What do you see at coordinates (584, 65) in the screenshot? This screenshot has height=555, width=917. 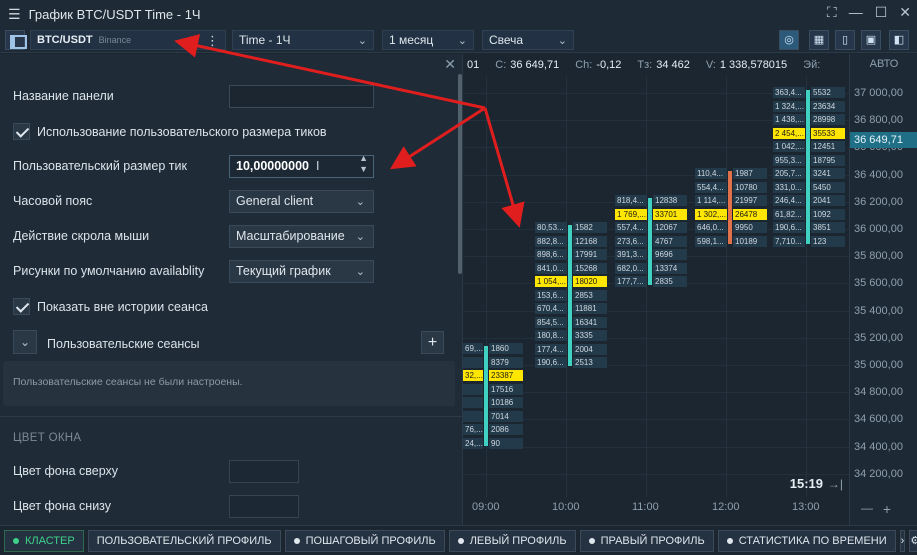 I see `change-label: Ch:` at bounding box center [584, 65].